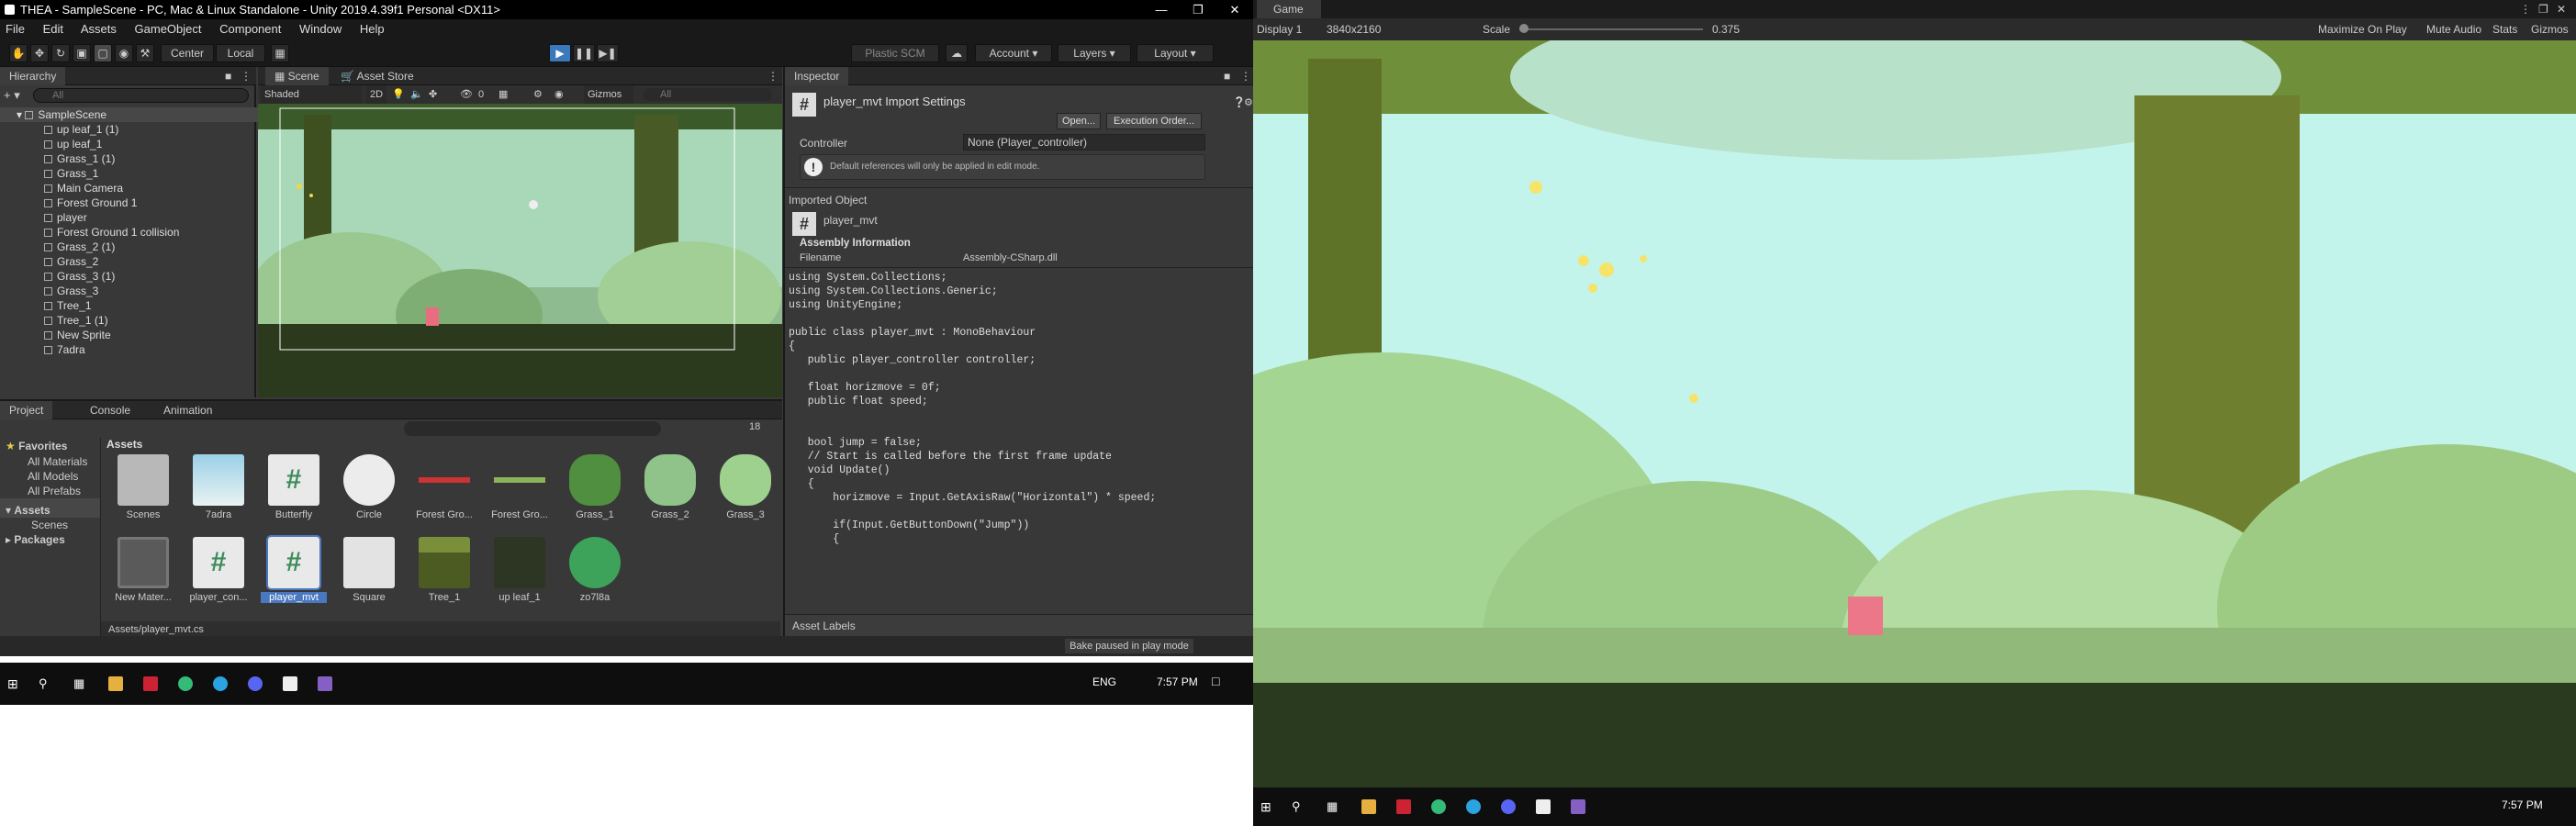 This screenshot has width=2576, height=826. I want to click on inspector-lock-icon: ■, so click(1227, 76).